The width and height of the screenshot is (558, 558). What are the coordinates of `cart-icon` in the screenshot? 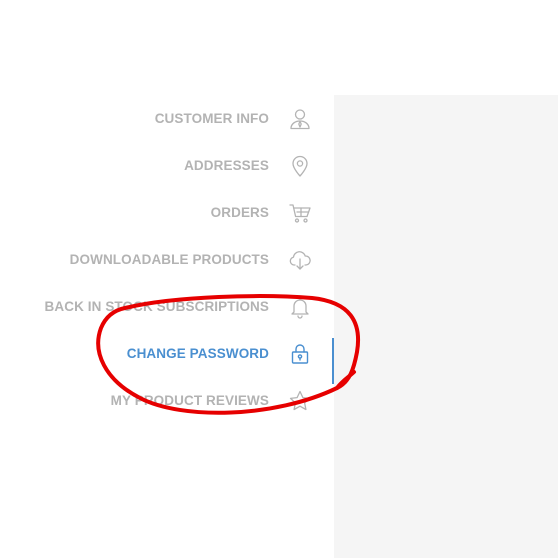 It's located at (300, 213).